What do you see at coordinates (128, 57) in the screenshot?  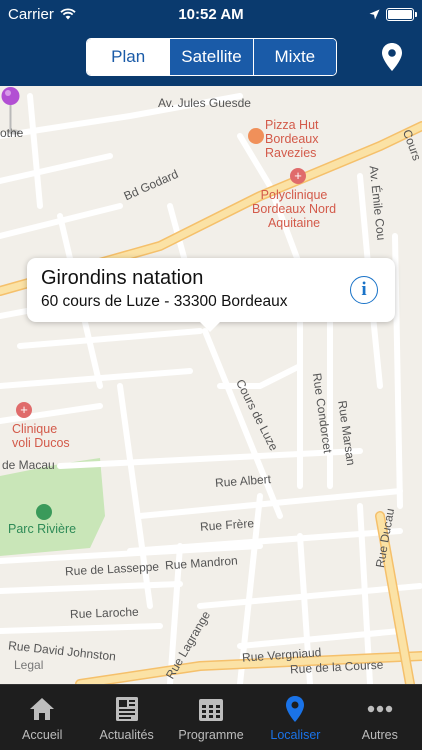 I see `segment-plan: Plan` at bounding box center [128, 57].